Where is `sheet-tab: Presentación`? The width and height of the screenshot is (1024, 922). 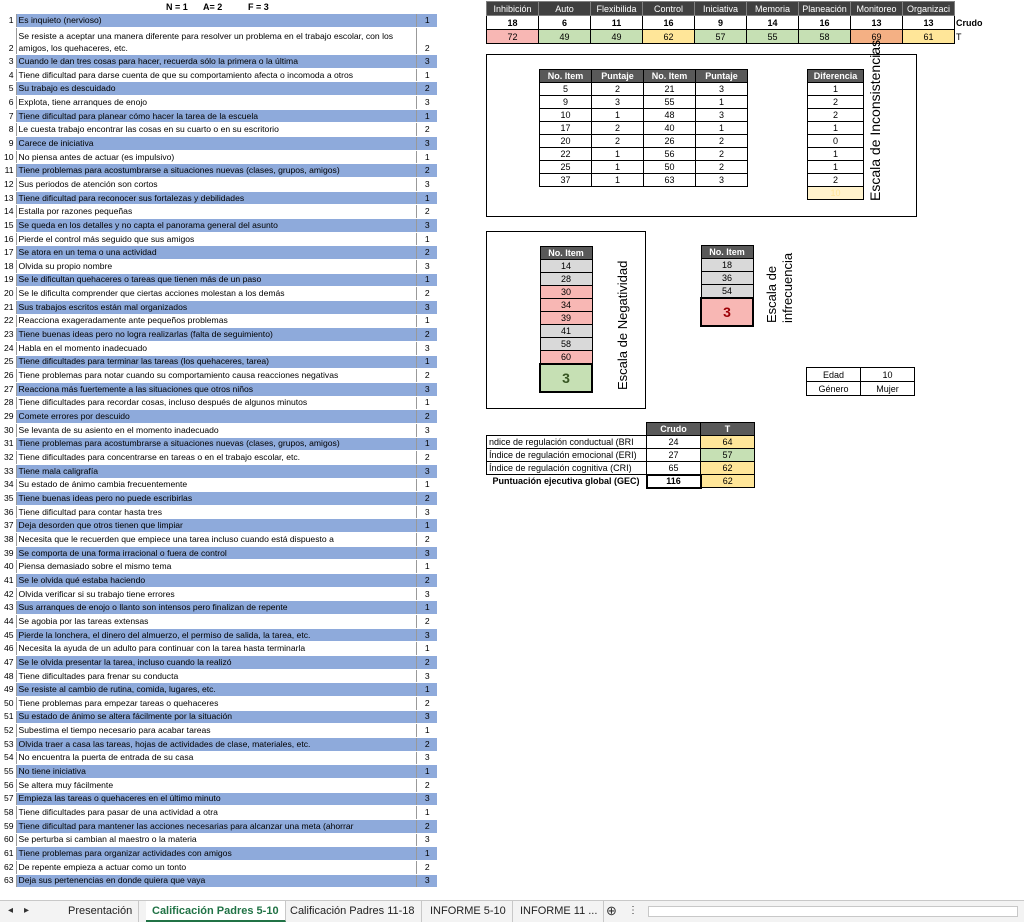 sheet-tab: Presentación is located at coordinates (101, 911).